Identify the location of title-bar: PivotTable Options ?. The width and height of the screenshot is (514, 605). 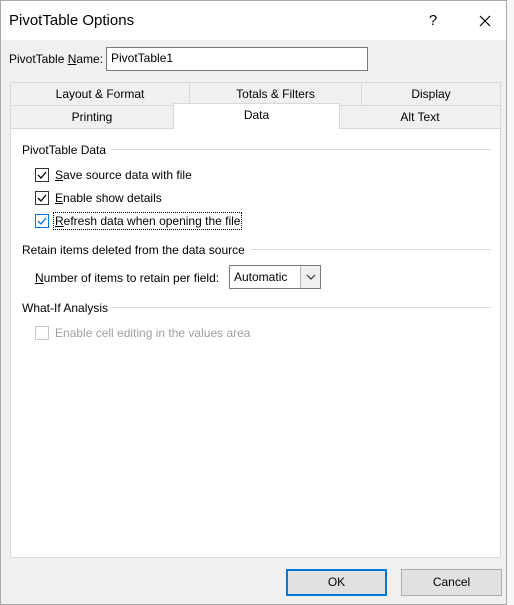
(253, 20).